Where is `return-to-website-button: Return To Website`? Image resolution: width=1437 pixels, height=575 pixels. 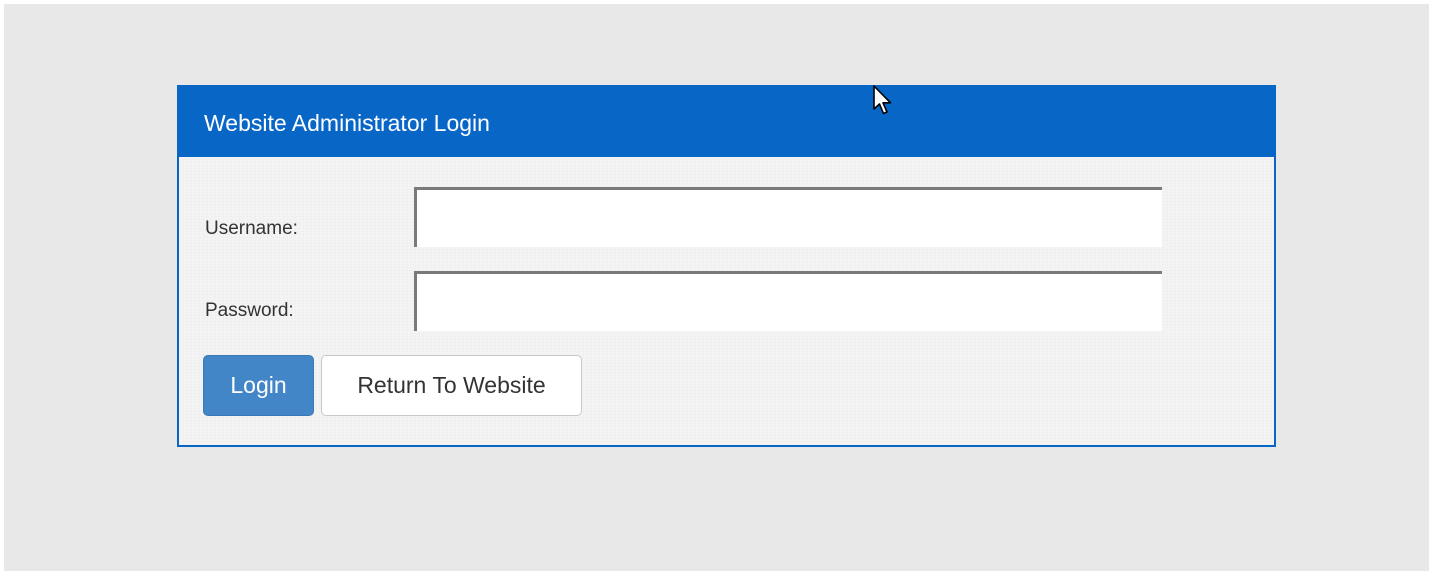 return-to-website-button: Return To Website is located at coordinates (451, 385).